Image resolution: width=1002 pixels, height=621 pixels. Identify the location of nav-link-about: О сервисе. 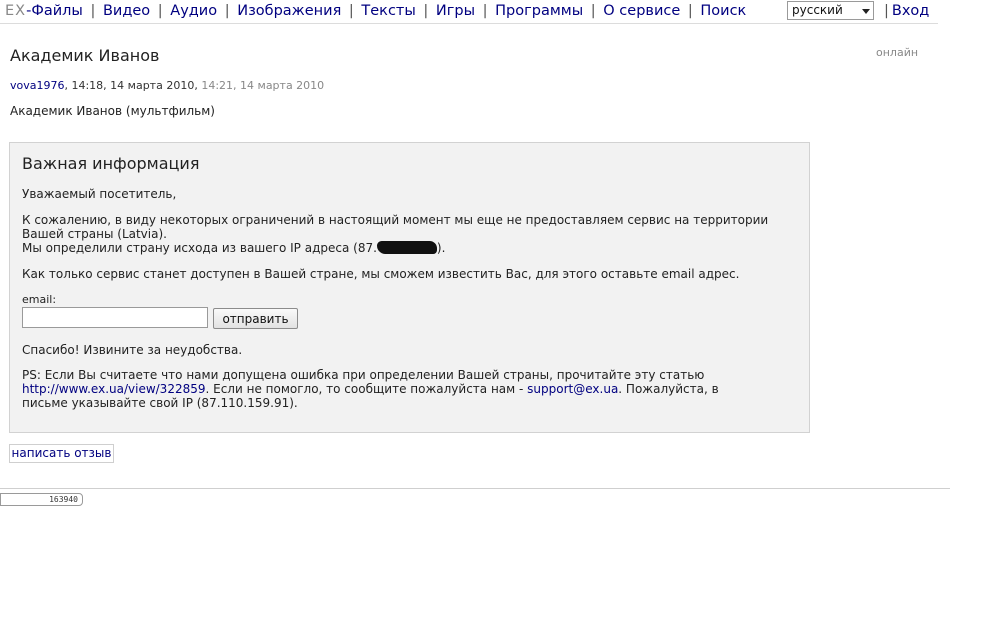
(641, 11).